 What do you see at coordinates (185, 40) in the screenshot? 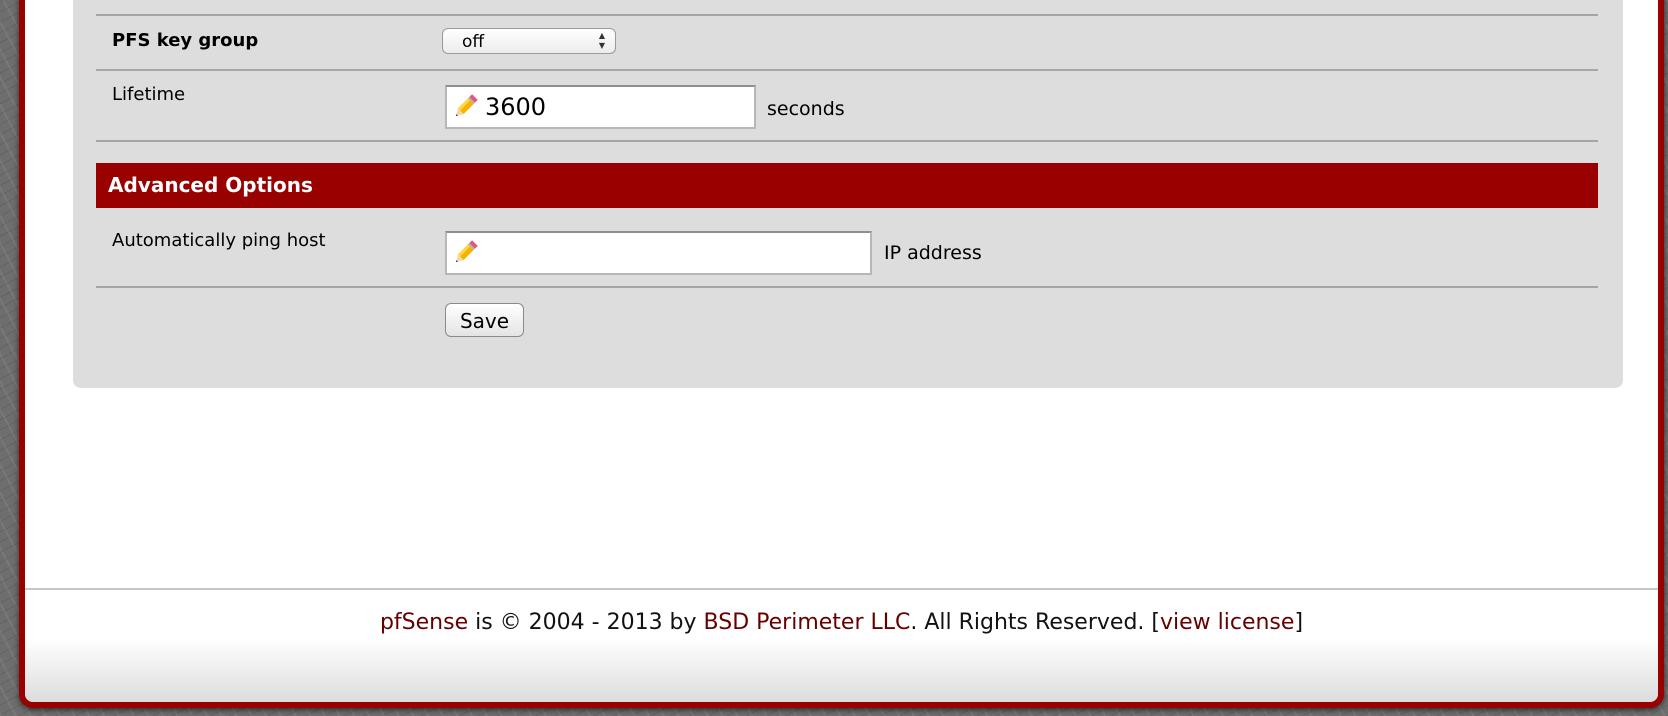
I see `pfs-key-group-label: PFS key group` at bounding box center [185, 40].